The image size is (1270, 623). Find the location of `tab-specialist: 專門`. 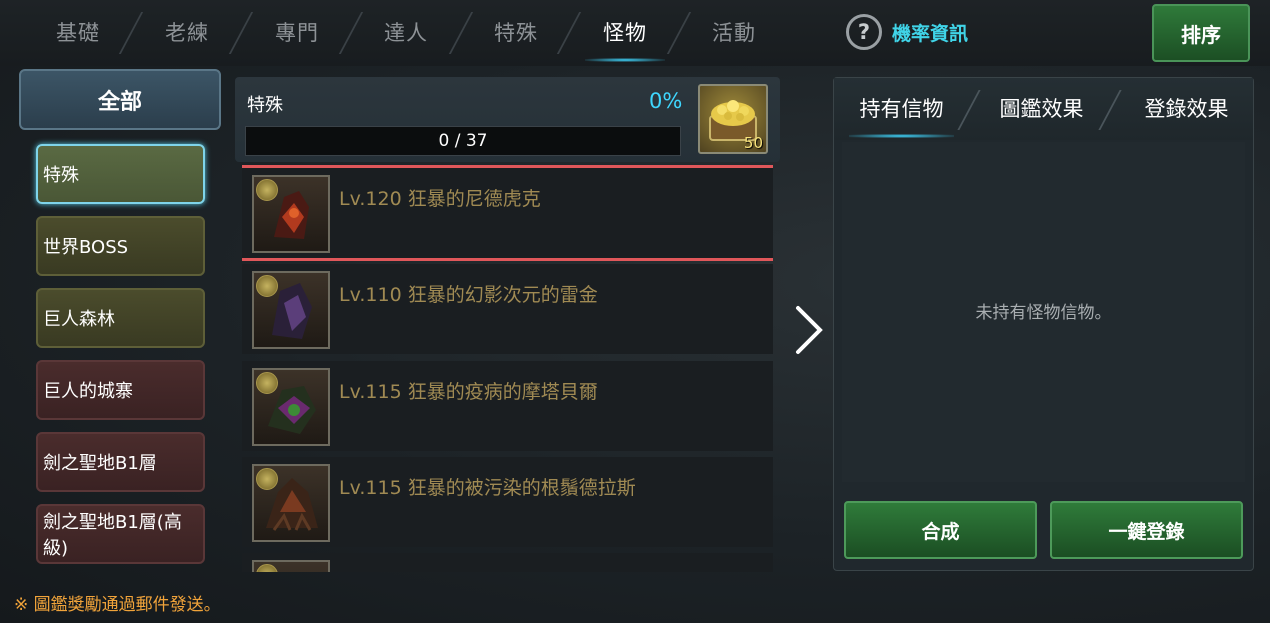

tab-specialist: 專門 is located at coordinates (297, 32).